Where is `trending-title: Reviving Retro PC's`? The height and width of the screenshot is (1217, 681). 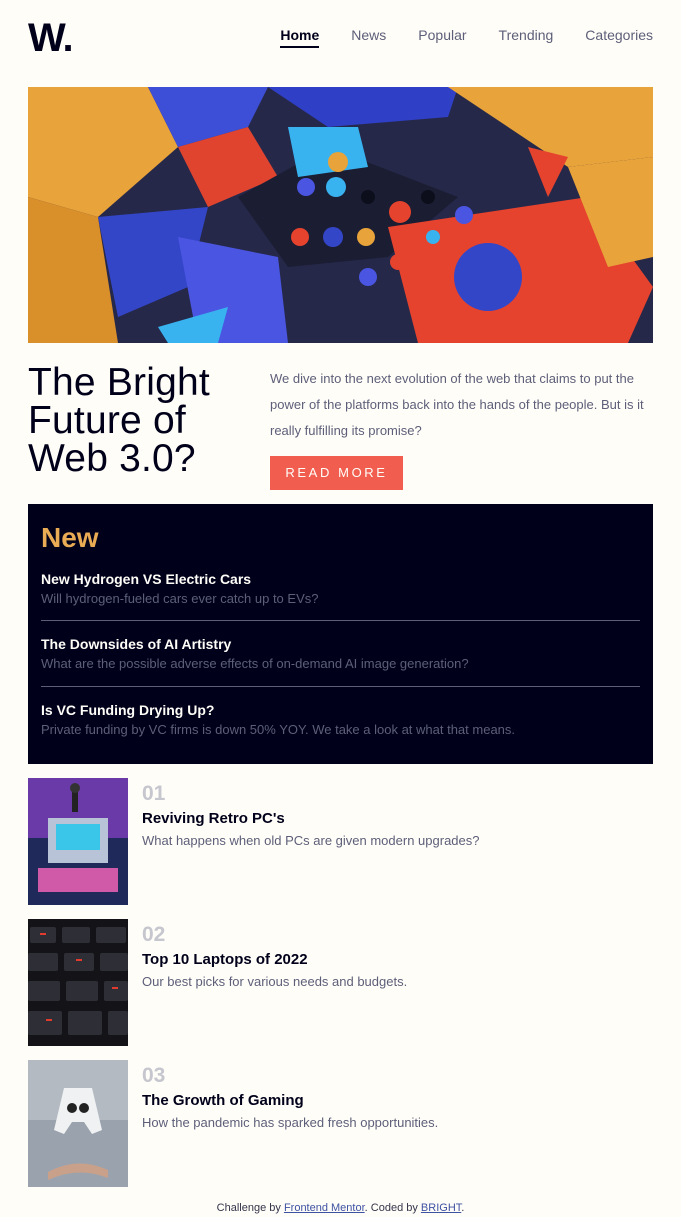 trending-title: Reviving Retro PC's is located at coordinates (213, 818).